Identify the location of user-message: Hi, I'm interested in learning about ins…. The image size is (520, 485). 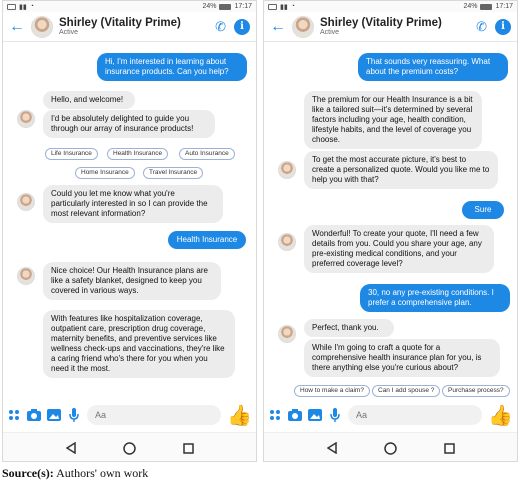
(172, 67).